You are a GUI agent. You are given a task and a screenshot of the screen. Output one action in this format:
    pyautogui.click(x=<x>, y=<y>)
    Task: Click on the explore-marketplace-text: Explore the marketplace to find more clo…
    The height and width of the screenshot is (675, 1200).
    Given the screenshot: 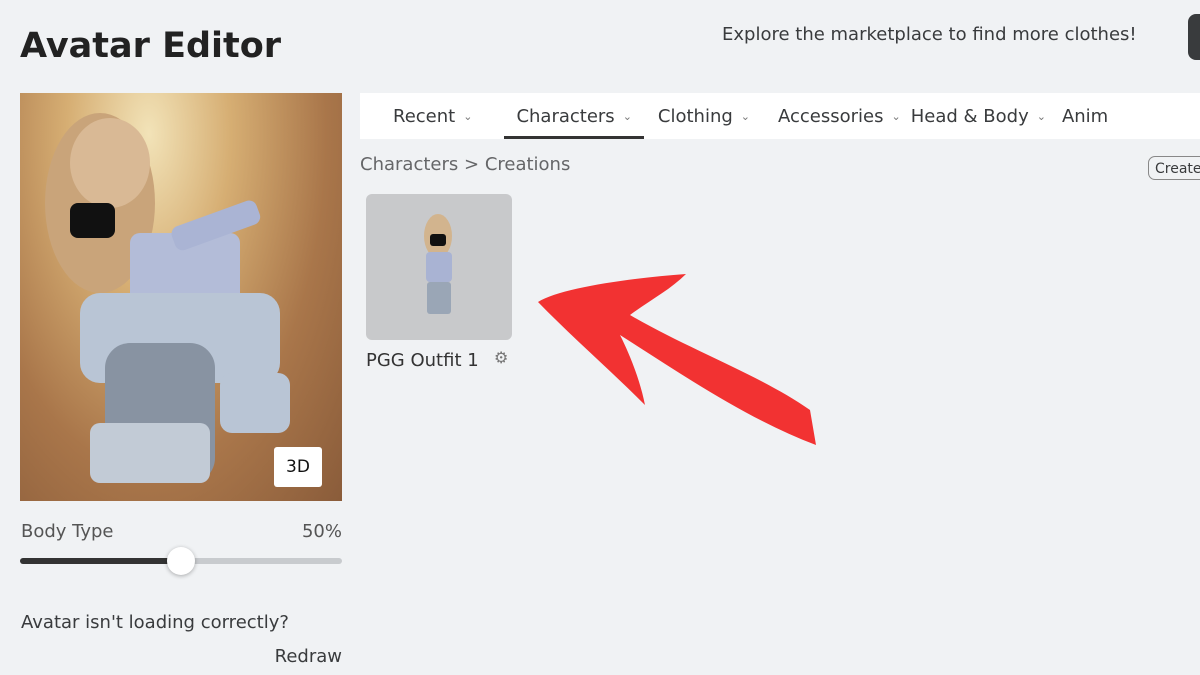 What is the action you would take?
    pyautogui.click(x=929, y=34)
    